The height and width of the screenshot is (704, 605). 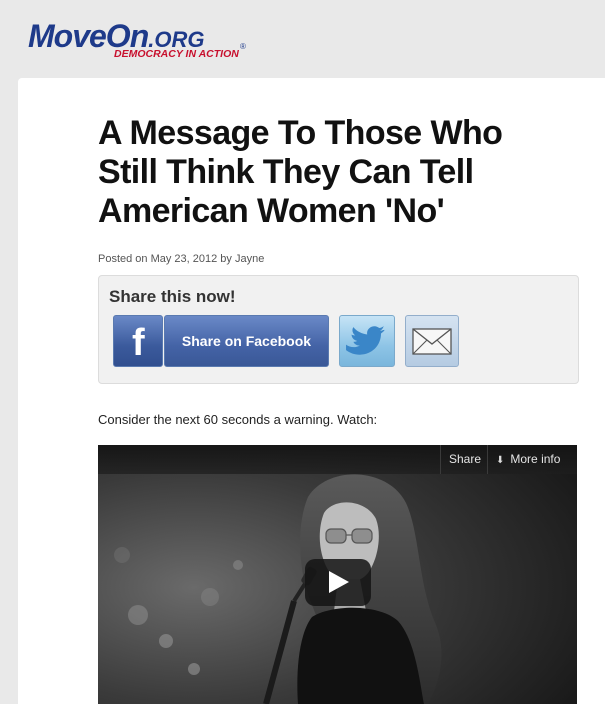 I want to click on twitter-share-button, so click(x=367, y=341).